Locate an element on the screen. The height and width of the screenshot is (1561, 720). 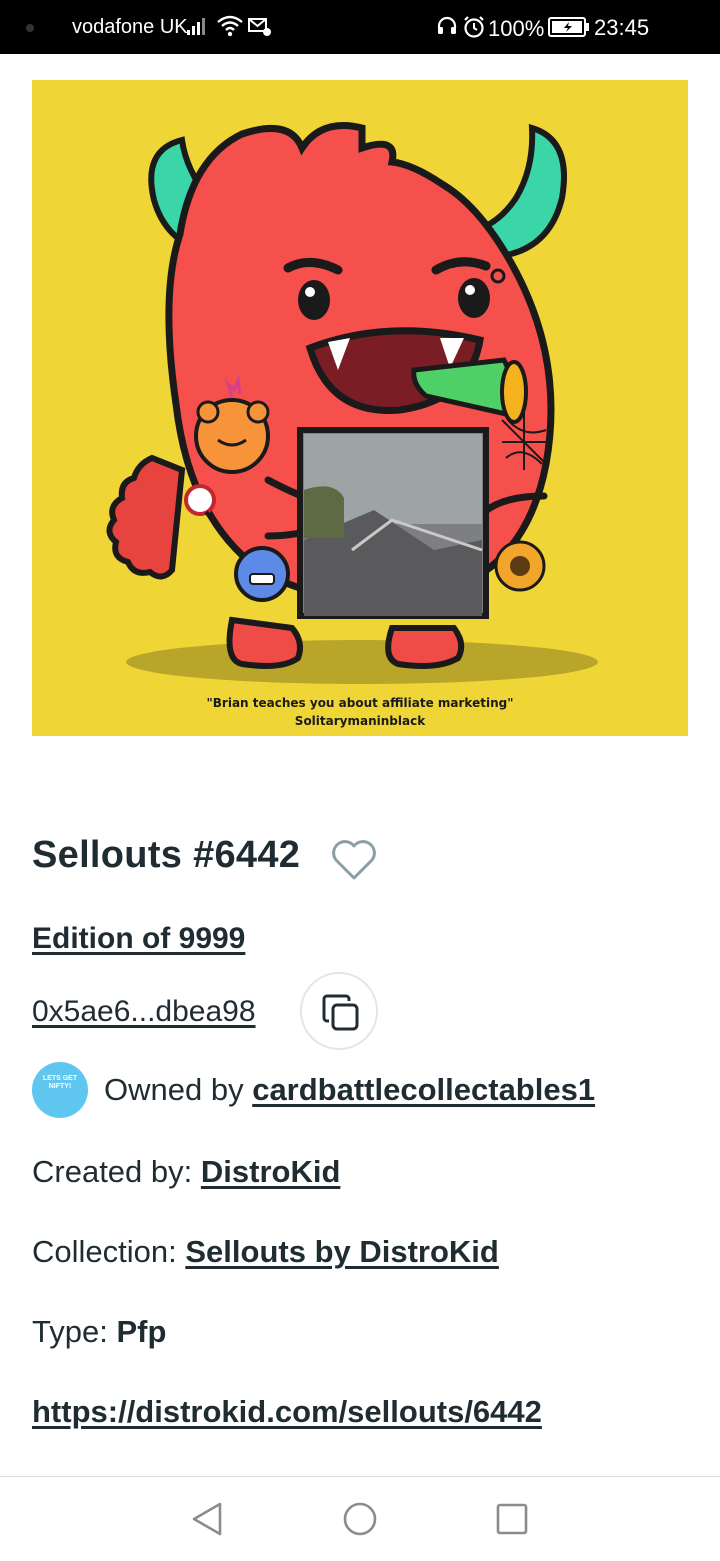
edition-link: Edition of 9999 is located at coordinates (138, 939).